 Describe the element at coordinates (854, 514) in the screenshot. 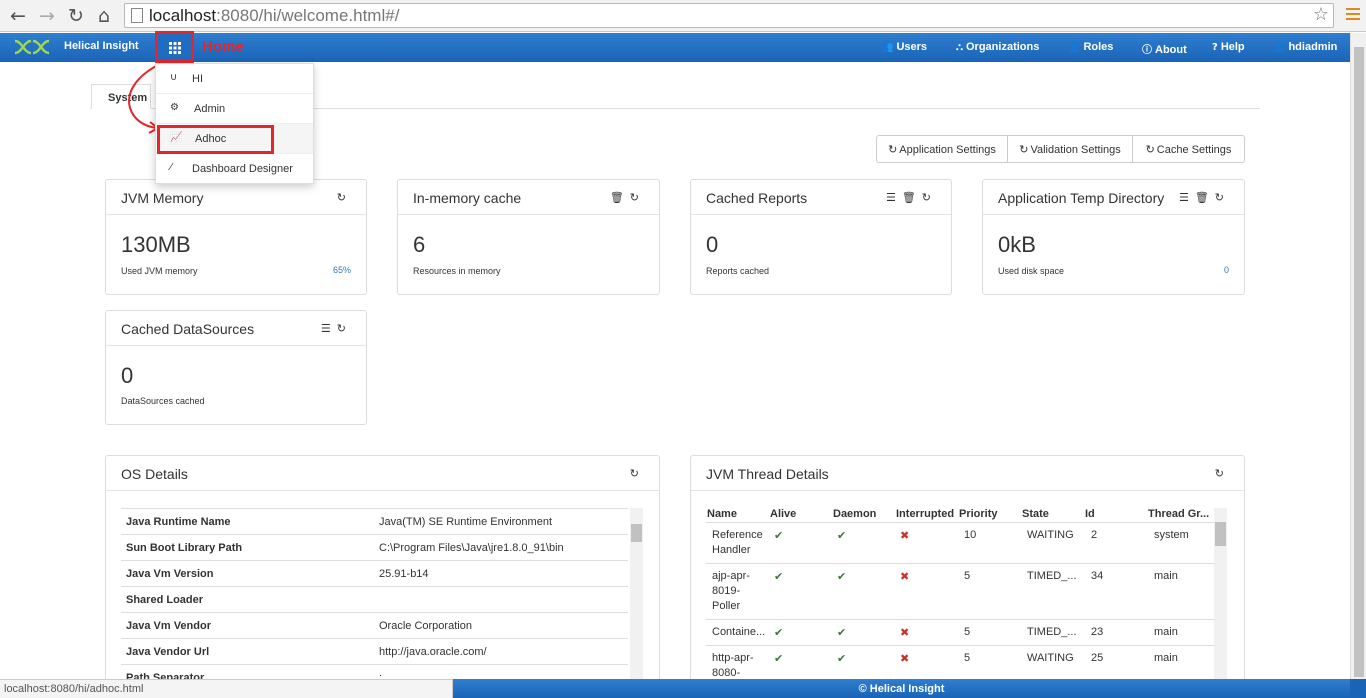

I see `col-daemon: Daemon` at that location.